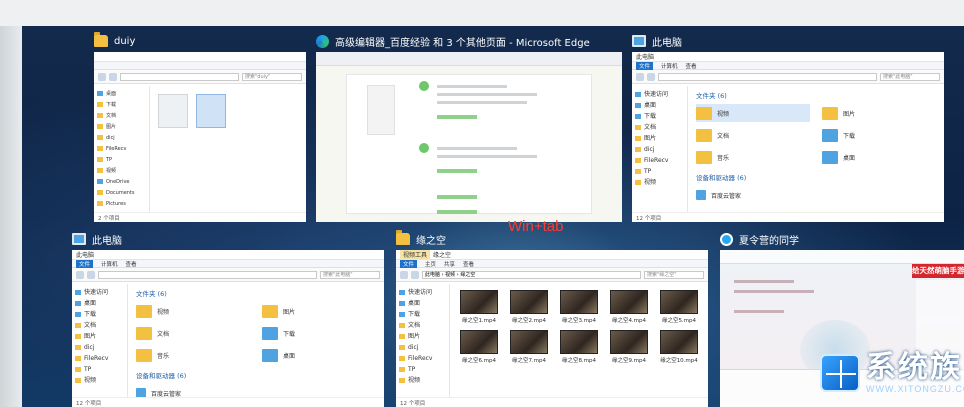 The image size is (964, 407). What do you see at coordinates (479, 307) in the screenshot?
I see `video-file: 缘之空1.mp4` at bounding box center [479, 307].